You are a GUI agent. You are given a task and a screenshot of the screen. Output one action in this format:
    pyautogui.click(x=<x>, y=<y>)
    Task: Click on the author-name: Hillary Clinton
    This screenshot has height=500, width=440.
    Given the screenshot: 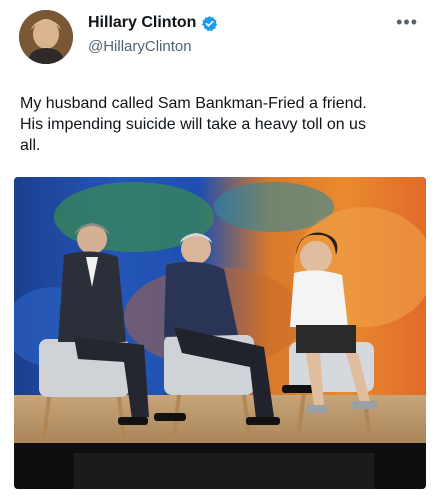 What is the action you would take?
    pyautogui.click(x=142, y=23)
    